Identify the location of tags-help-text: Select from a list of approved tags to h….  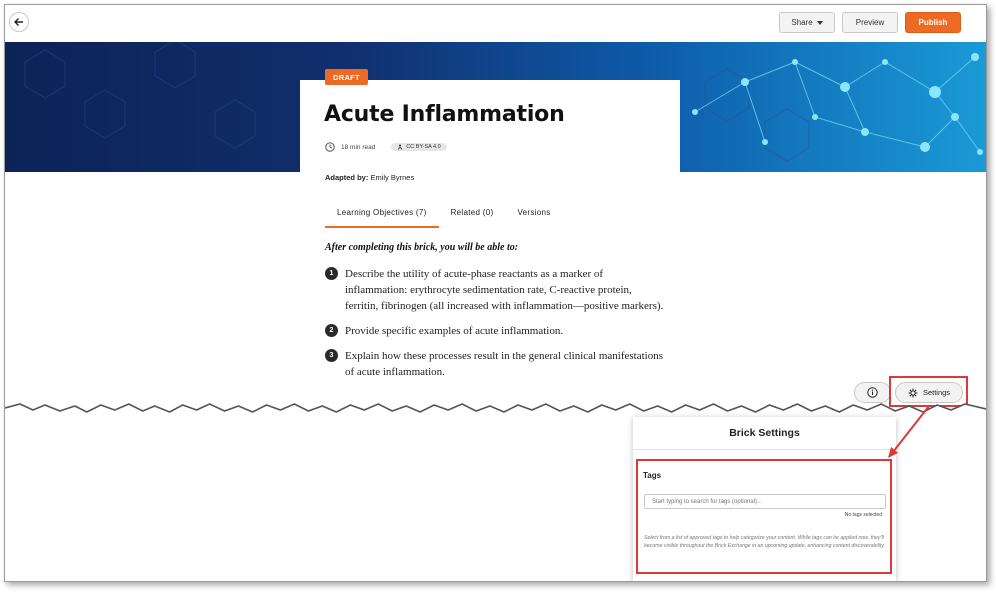
(764, 542).